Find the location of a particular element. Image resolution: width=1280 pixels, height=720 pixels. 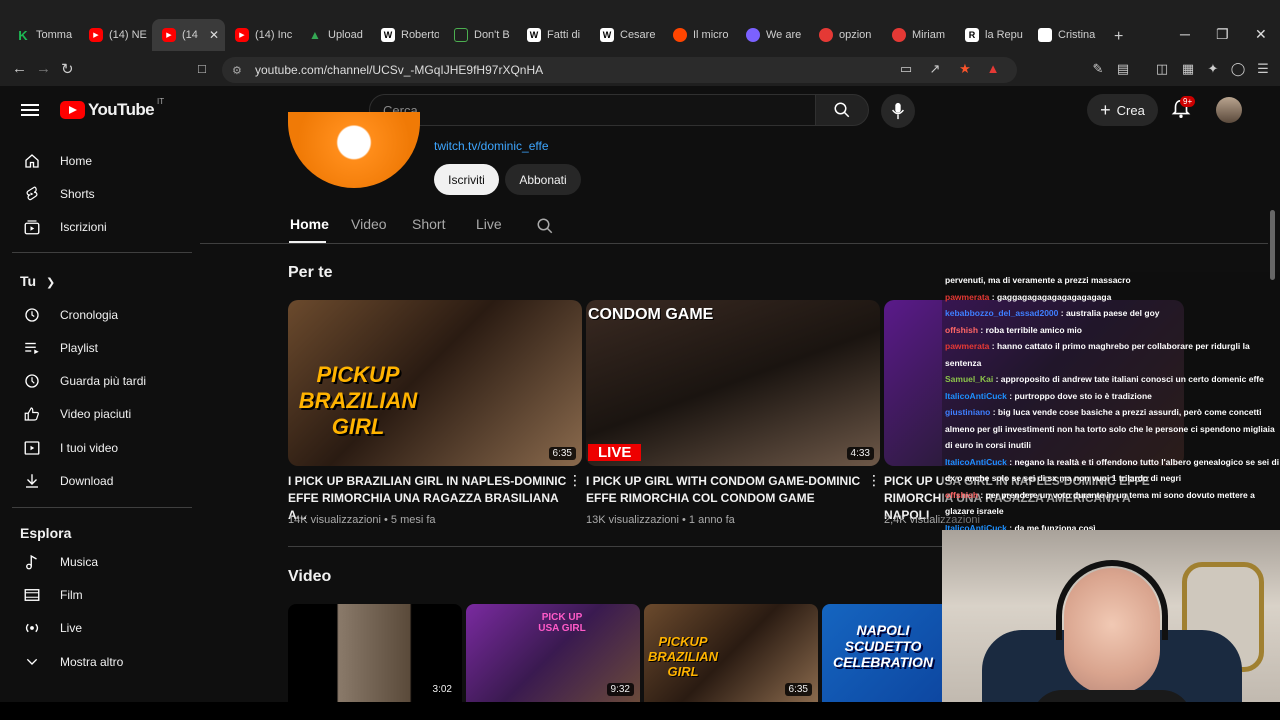

close-tab-icon: ✕ is located at coordinates (214, 35).